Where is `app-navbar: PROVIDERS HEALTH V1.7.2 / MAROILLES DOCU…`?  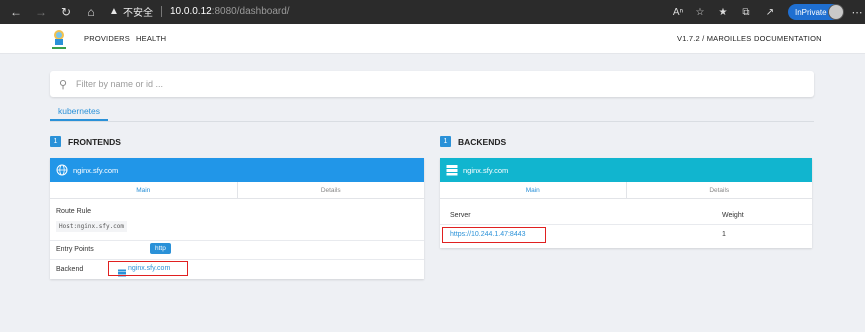 app-navbar: PROVIDERS HEALTH V1.7.2 / MAROILLES DOCU… is located at coordinates (432, 39).